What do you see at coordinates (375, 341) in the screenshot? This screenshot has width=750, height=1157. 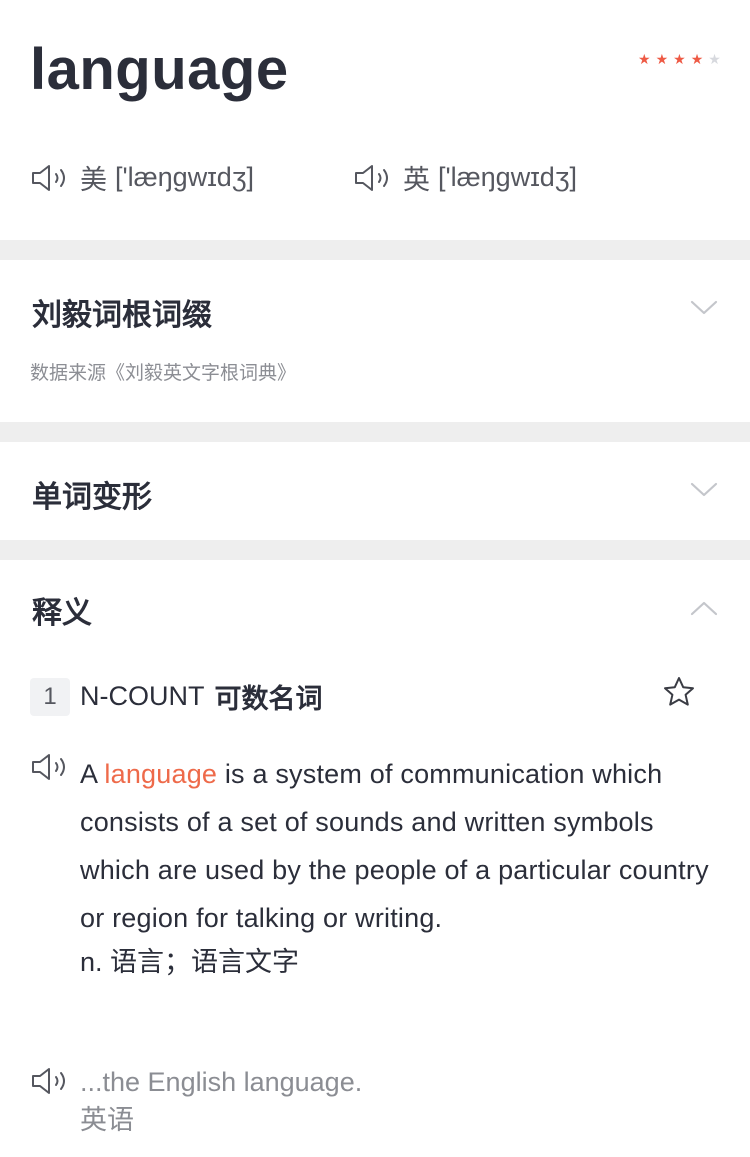 I see `roots-section: 刘毅词根词缀 数据来源《刘毅英文字根词典》` at bounding box center [375, 341].